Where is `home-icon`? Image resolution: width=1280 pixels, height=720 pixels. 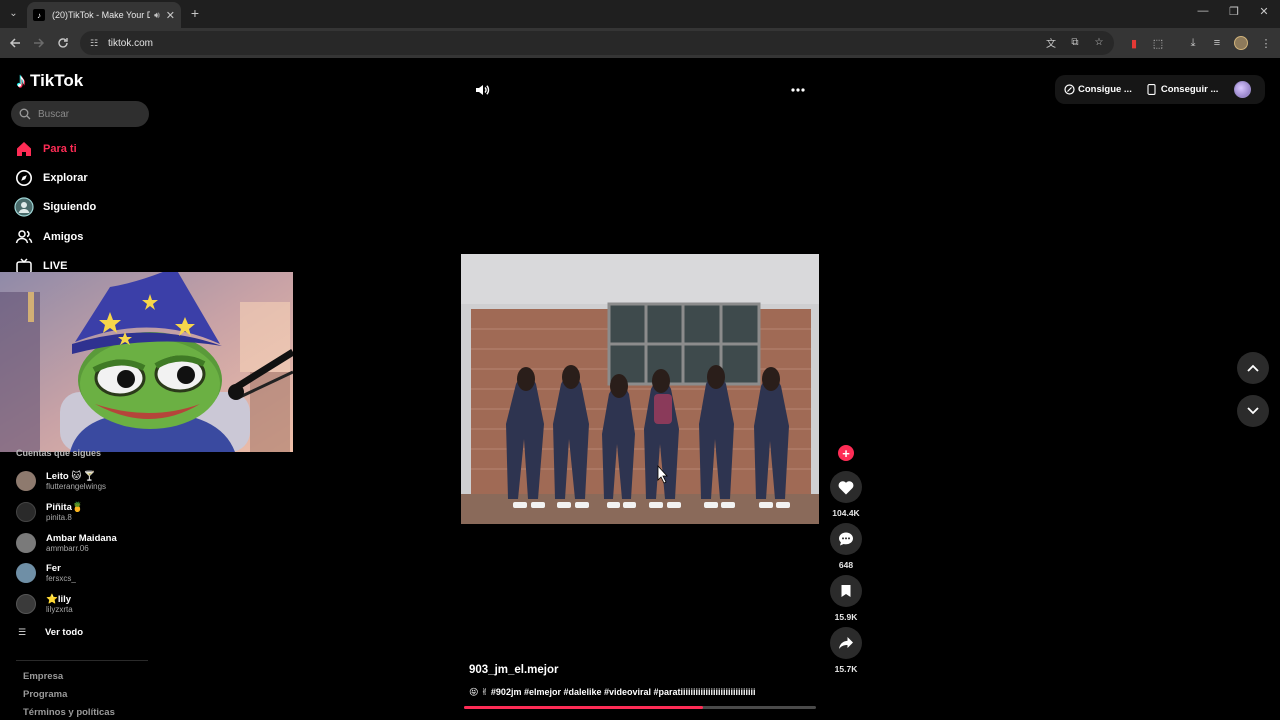
home-icon is located at coordinates (24, 149).